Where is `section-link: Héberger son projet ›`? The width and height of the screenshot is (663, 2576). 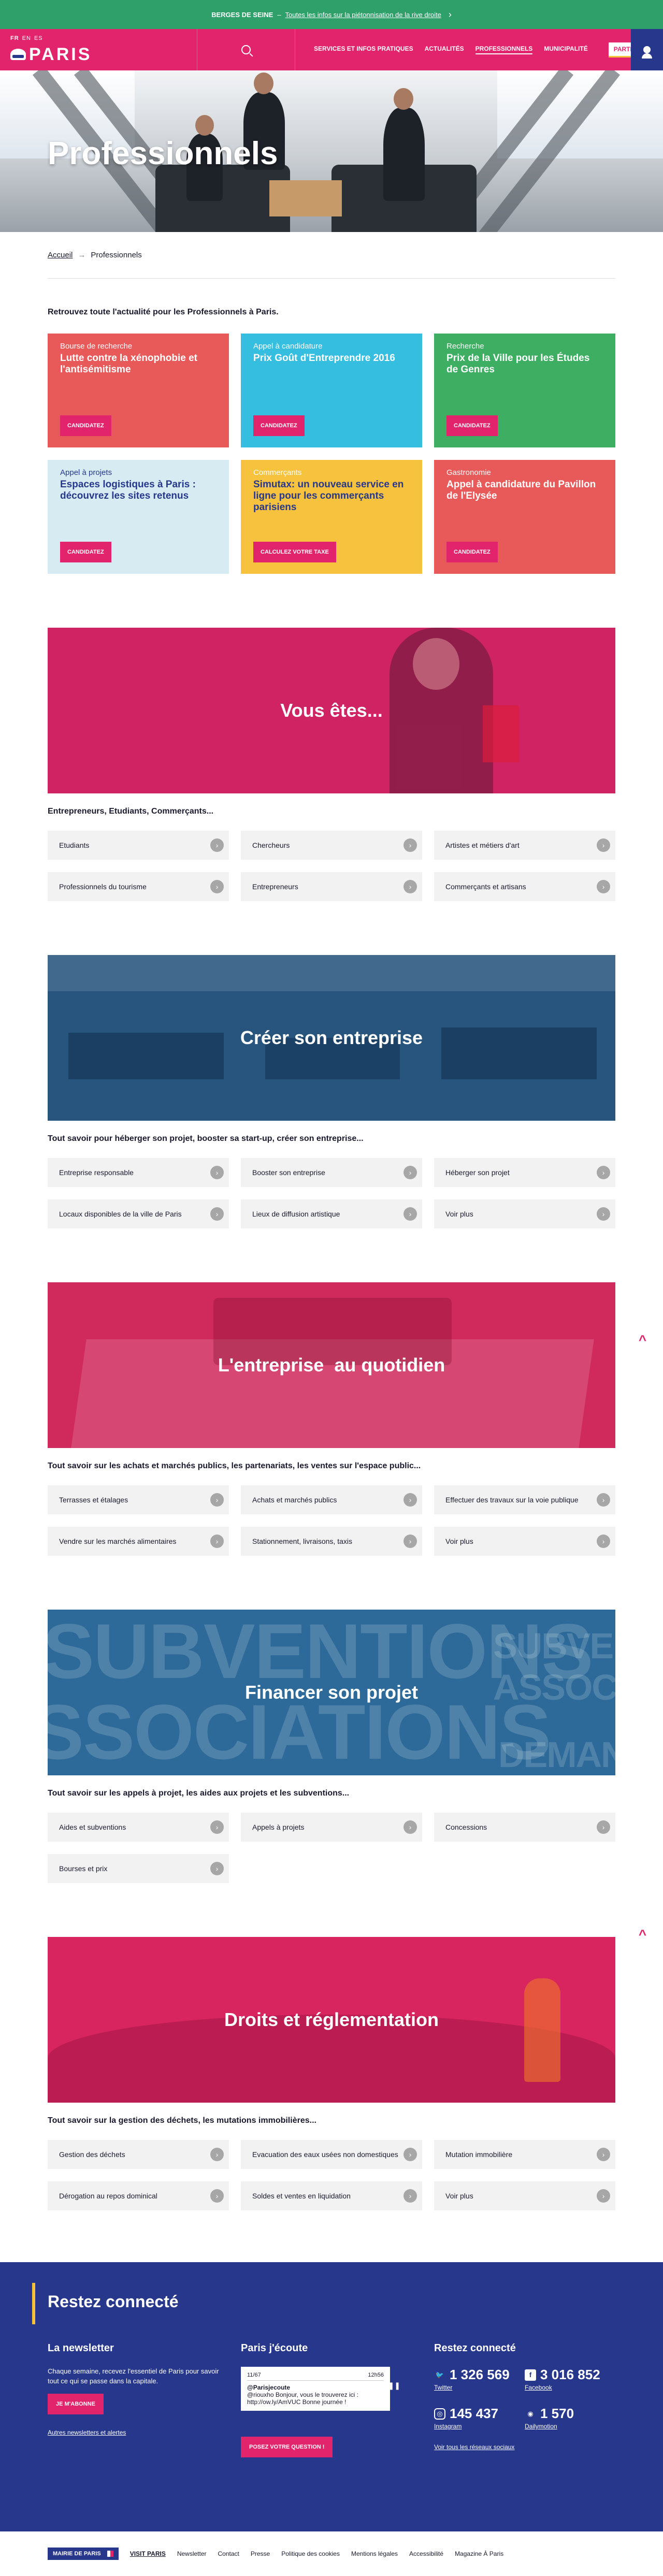
section-link: Héberger son projet › is located at coordinates (524, 1172).